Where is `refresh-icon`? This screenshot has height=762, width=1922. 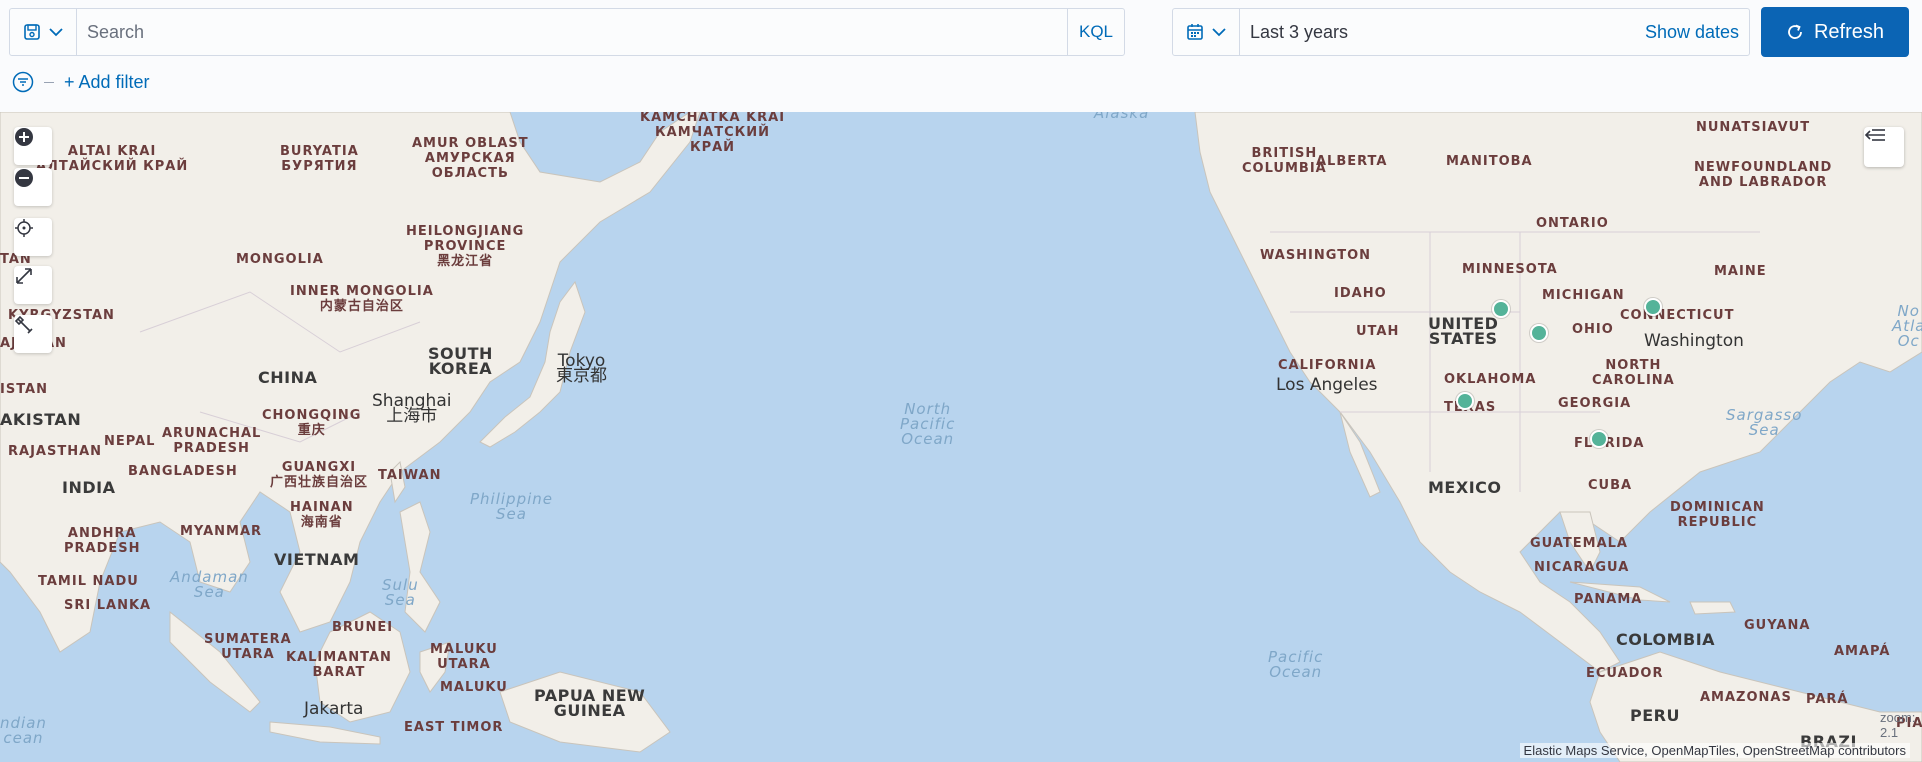
refresh-icon is located at coordinates (1795, 31).